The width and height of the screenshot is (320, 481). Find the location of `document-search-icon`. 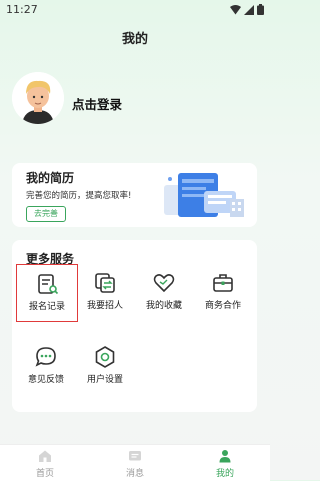

document-search-icon is located at coordinates (48, 284).